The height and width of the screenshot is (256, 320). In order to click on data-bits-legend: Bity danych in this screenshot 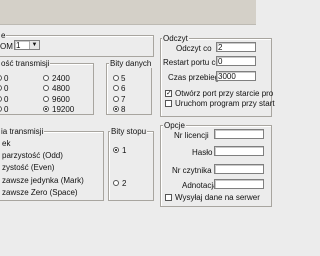, I will do `click(131, 63)`.